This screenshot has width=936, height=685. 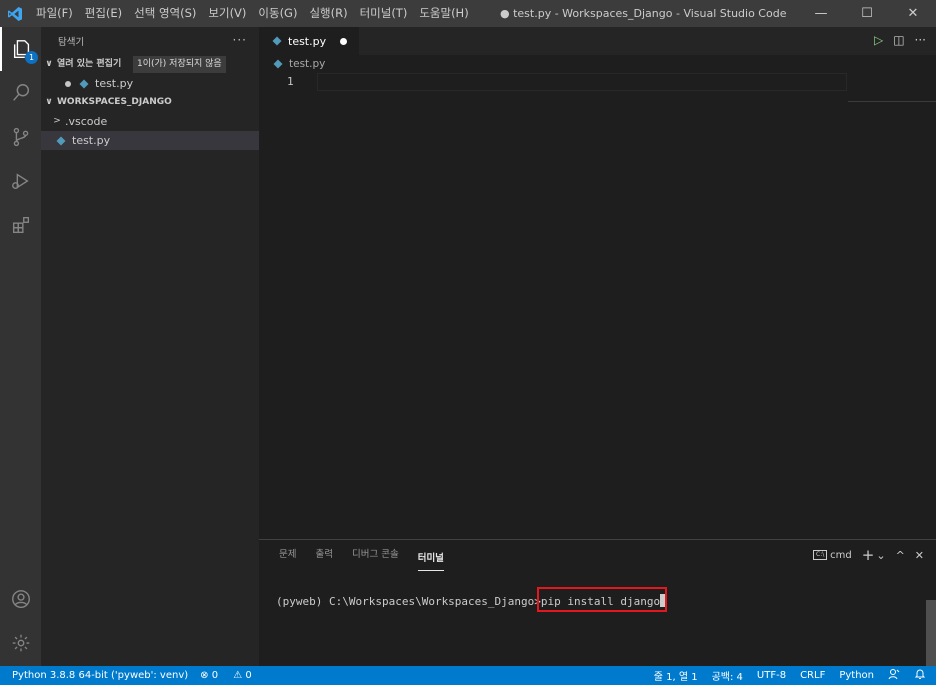 I want to click on explorer-icon: 1, so click(x=20, y=49).